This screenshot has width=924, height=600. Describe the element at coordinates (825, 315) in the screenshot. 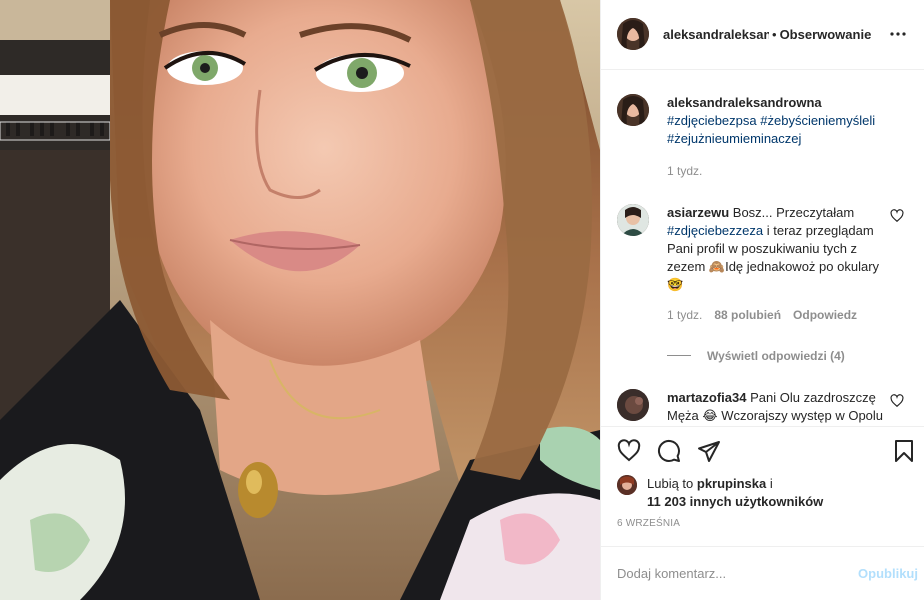

I see `reply-button: Odpowiedz` at that location.